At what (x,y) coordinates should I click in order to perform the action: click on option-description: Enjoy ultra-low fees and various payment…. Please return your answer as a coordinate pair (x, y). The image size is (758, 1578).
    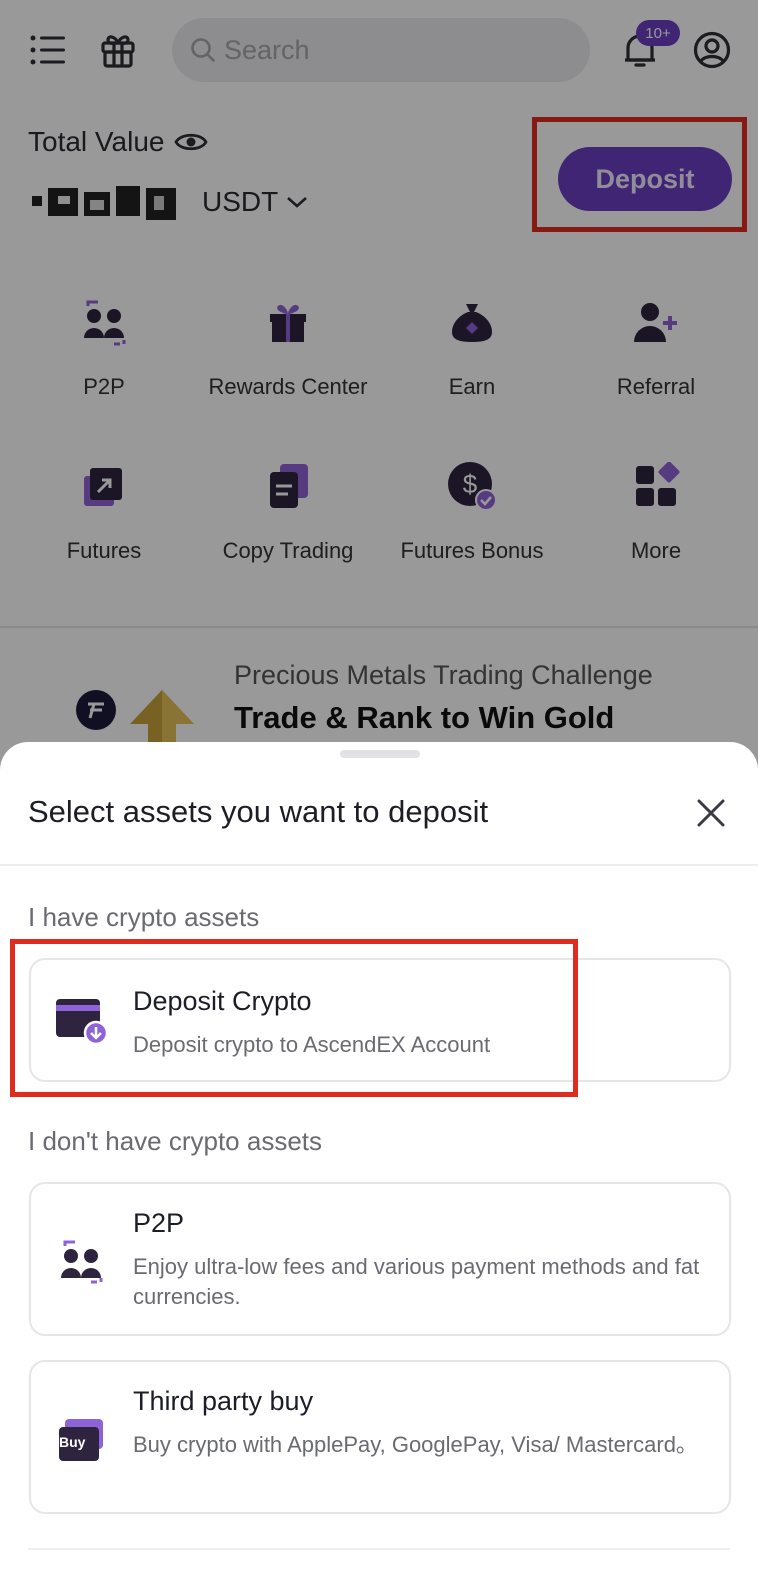
    Looking at the image, I should click on (416, 1281).